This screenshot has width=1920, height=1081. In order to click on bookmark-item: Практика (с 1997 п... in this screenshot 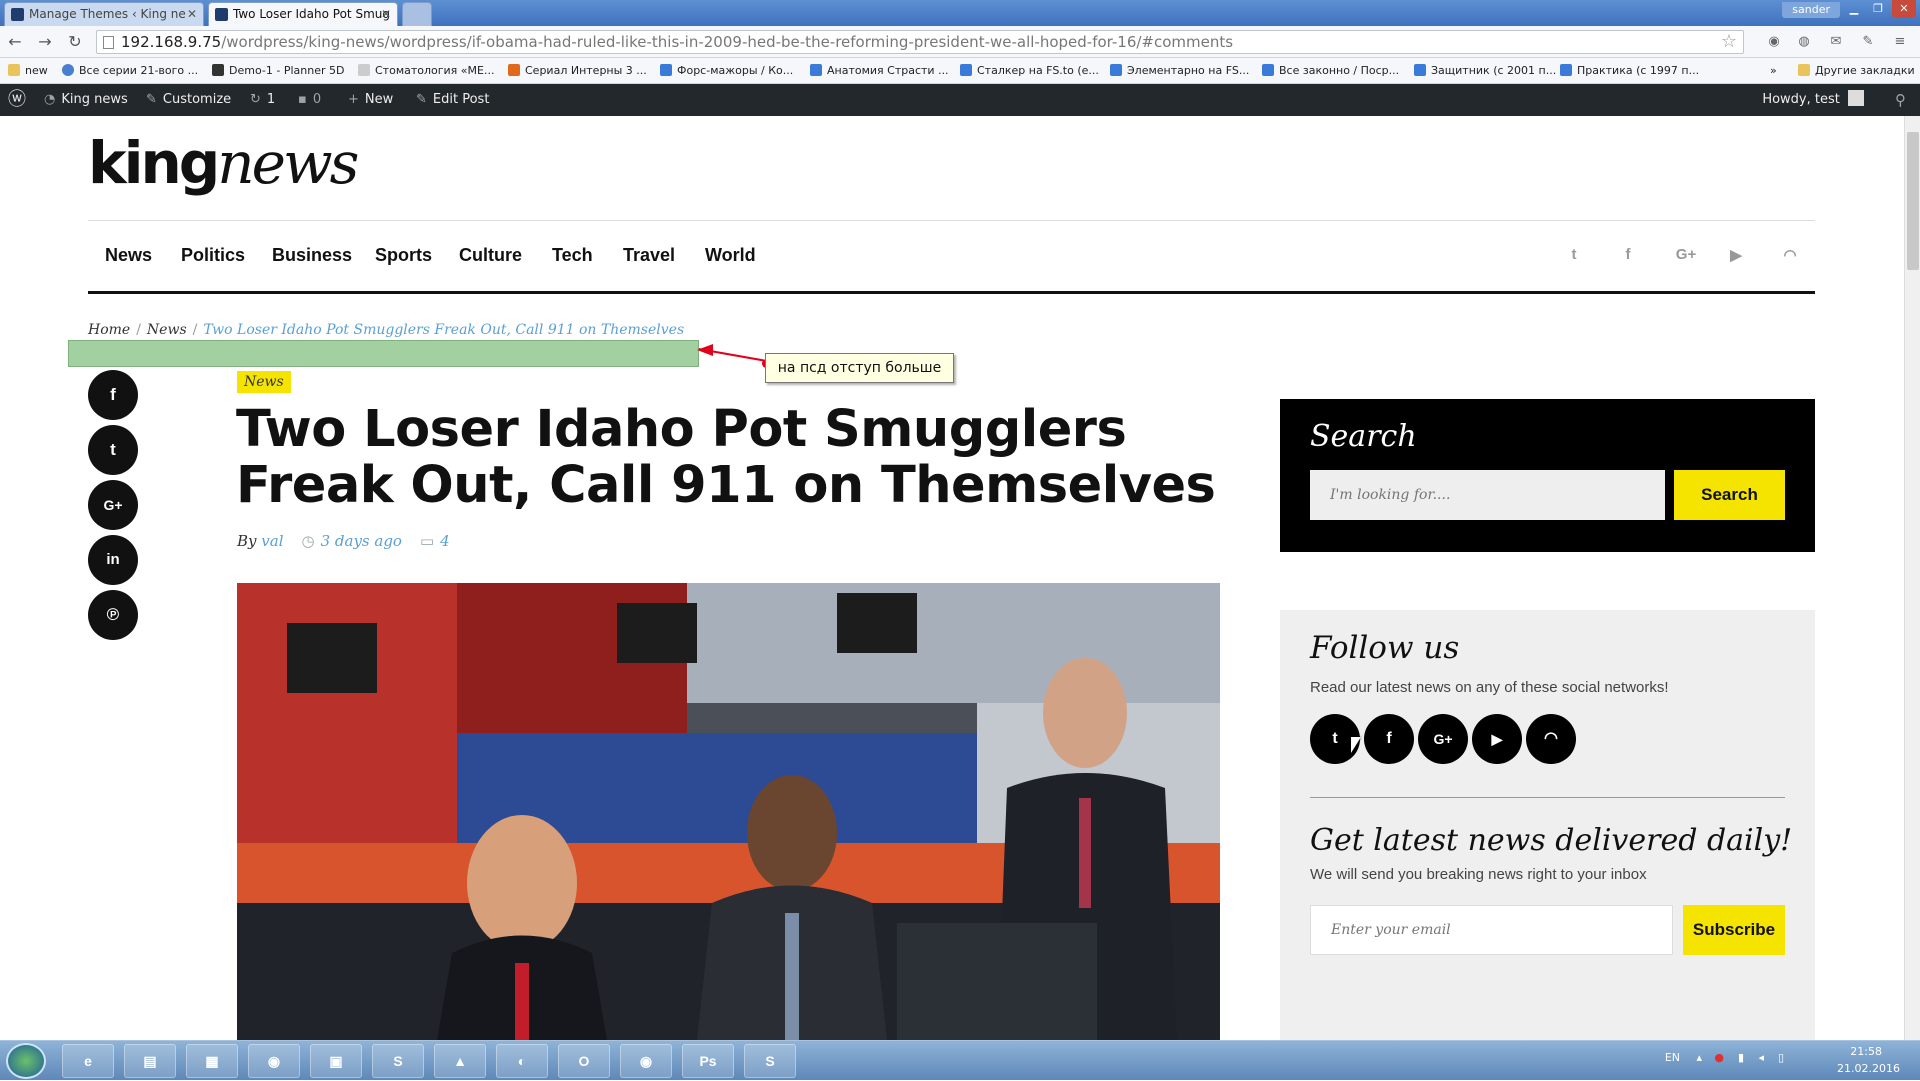, I will do `click(1629, 71)`.